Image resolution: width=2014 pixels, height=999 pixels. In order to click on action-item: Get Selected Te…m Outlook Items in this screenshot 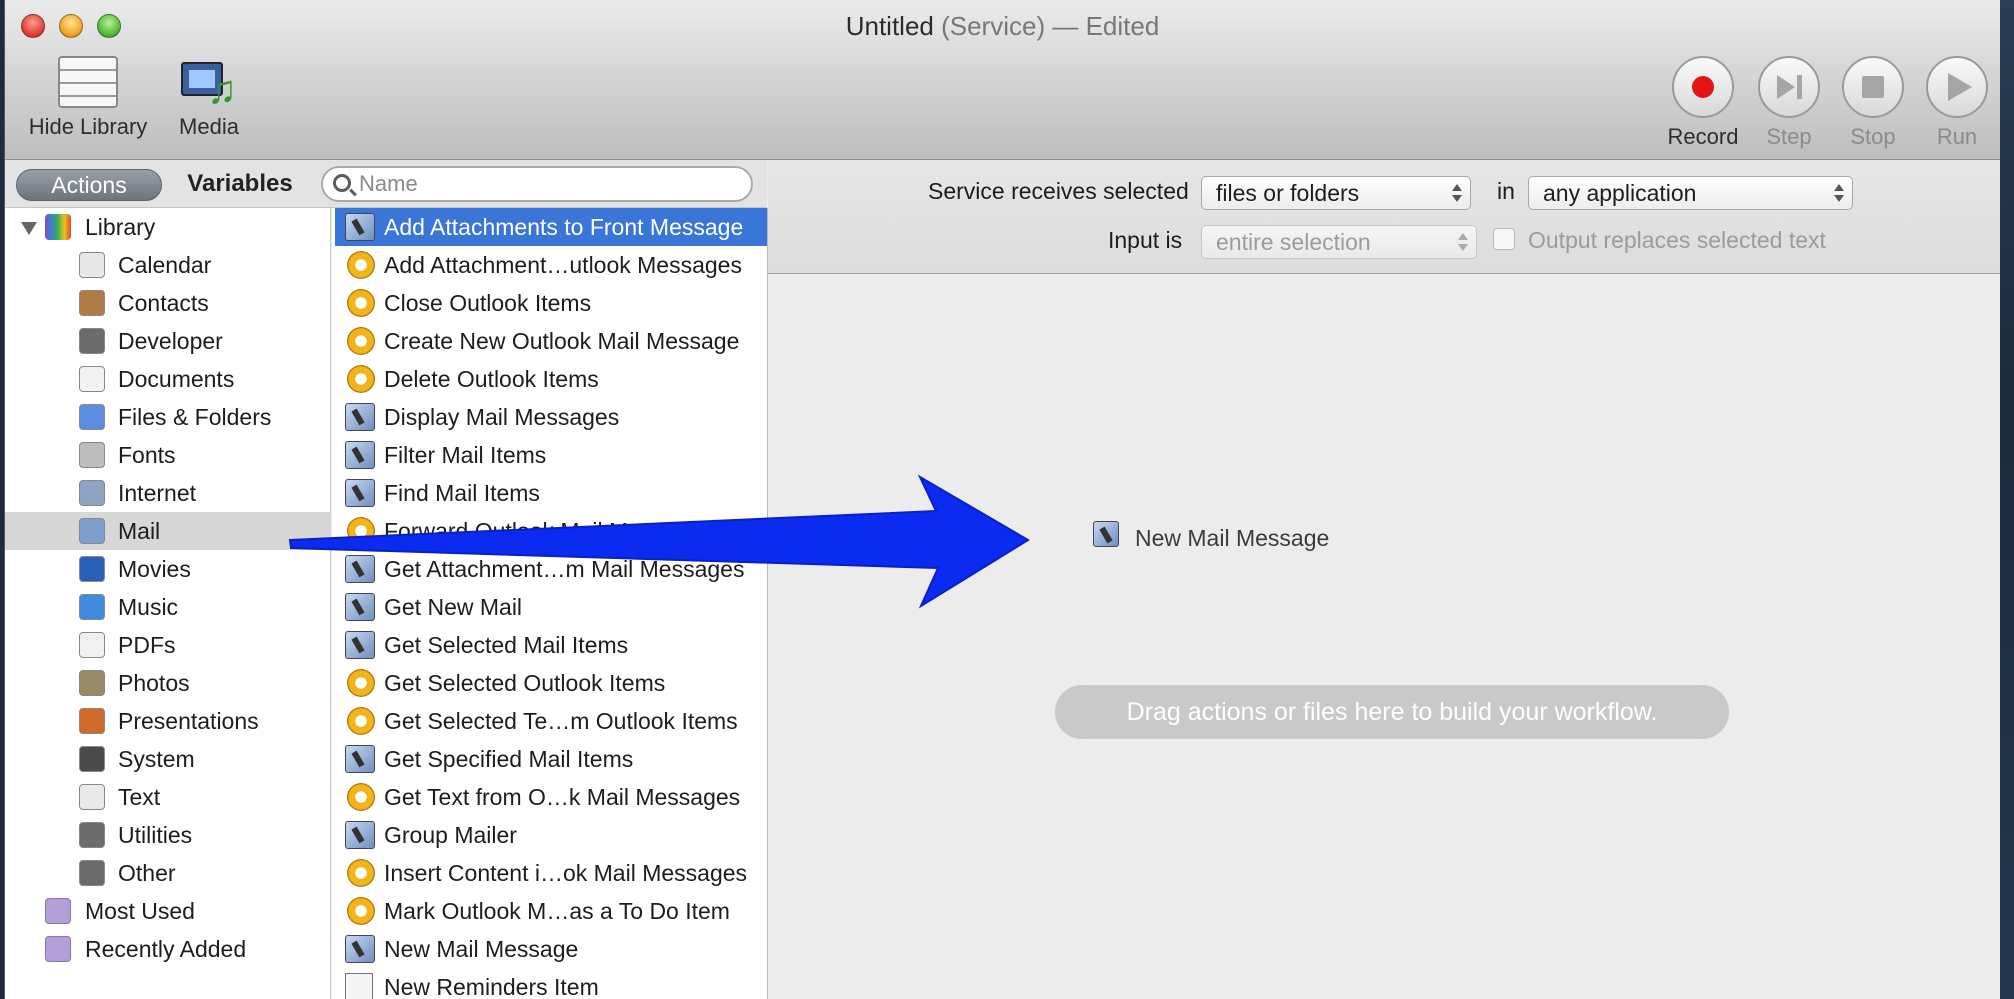, I will do `click(551, 721)`.